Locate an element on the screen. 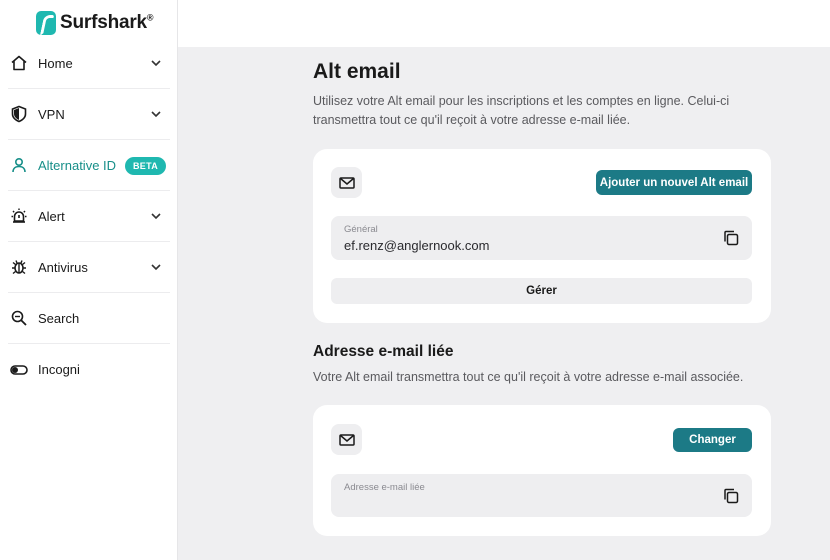 This screenshot has height=560, width=830. home-icon is located at coordinates (19, 63).